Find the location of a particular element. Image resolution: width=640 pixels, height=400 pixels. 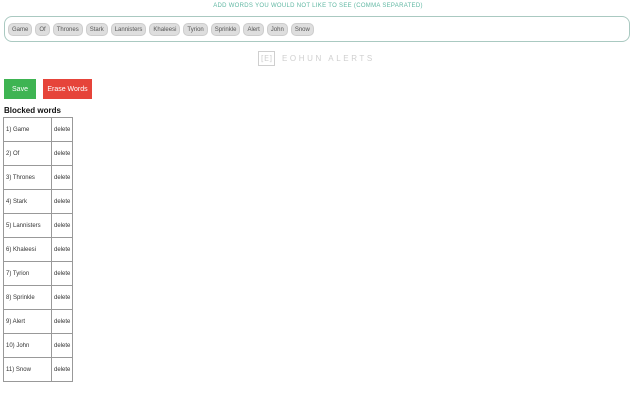

logo-text: EOHUN ALERTS is located at coordinates (328, 58).